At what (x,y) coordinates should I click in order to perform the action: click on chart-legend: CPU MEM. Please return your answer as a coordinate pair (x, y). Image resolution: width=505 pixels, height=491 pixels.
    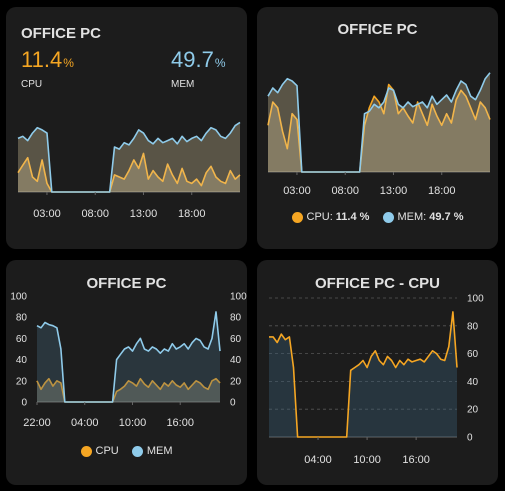
    Looking at the image, I should click on (126, 452).